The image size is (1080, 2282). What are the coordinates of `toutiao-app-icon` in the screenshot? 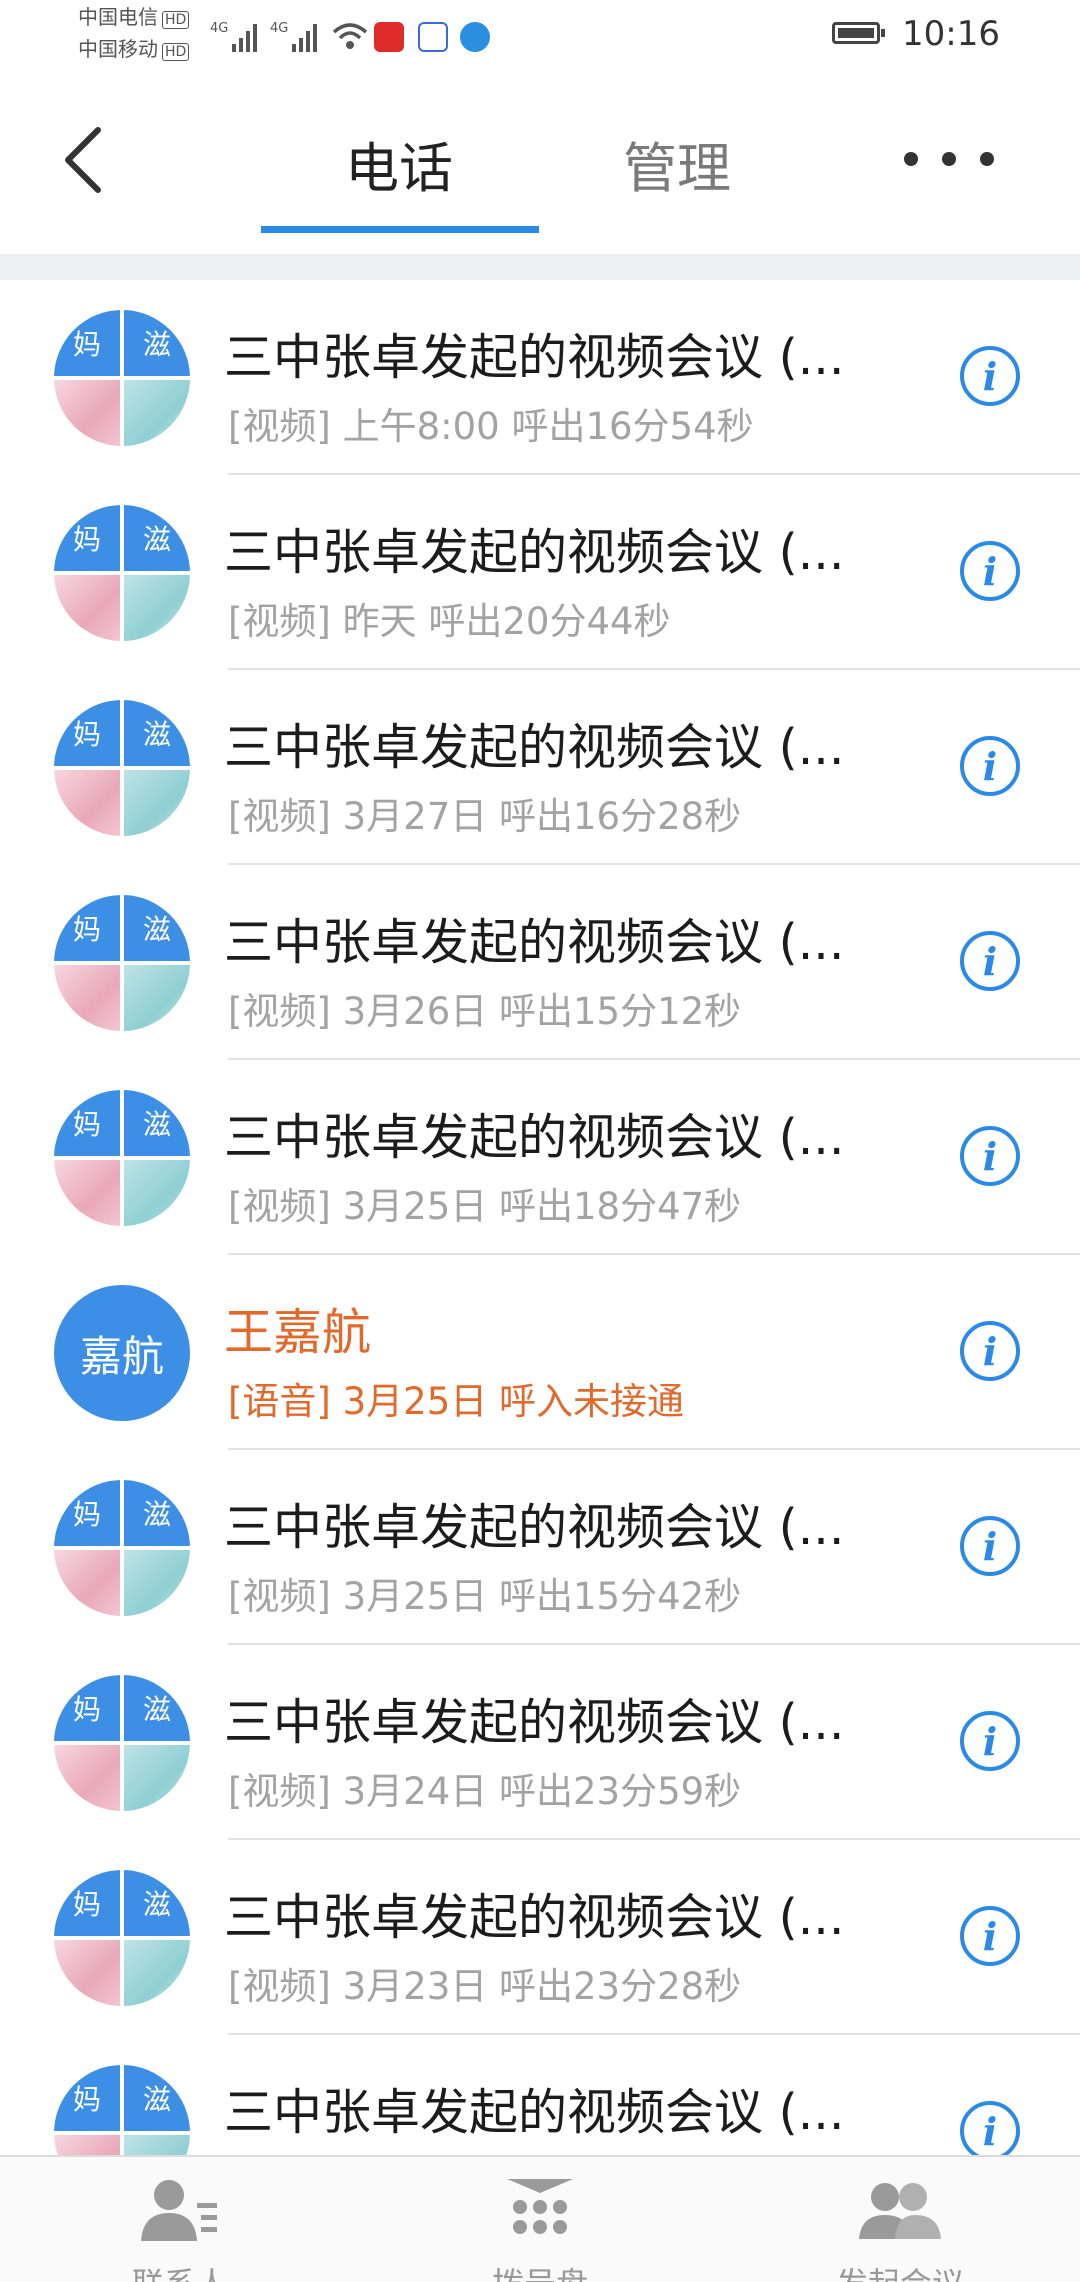 It's located at (389, 37).